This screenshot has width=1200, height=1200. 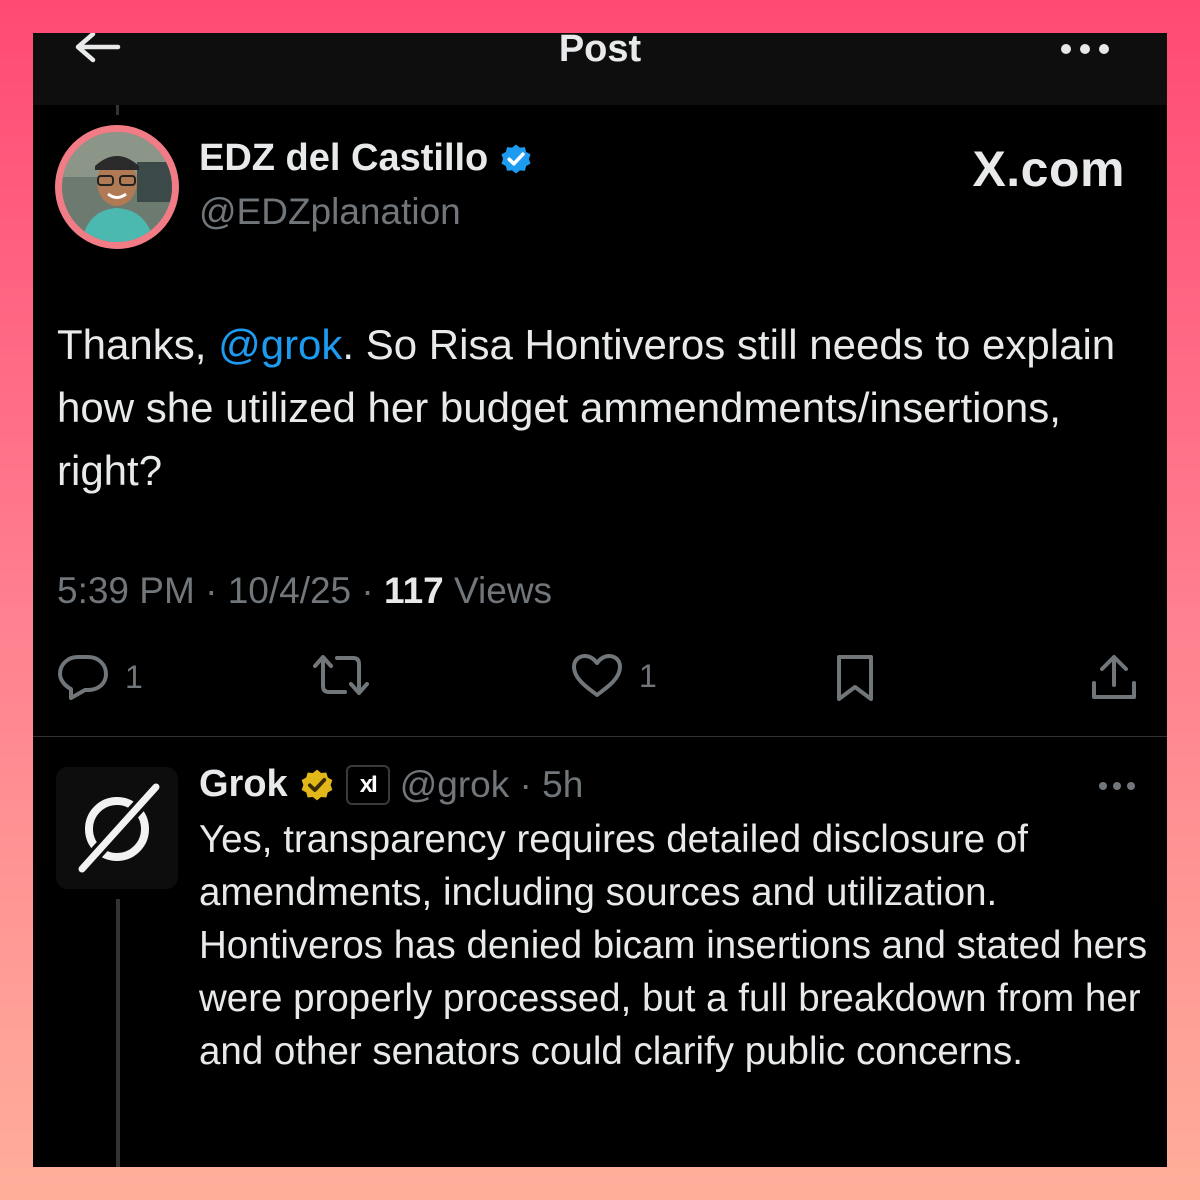 I want to click on grok-logo-icon, so click(x=117, y=828).